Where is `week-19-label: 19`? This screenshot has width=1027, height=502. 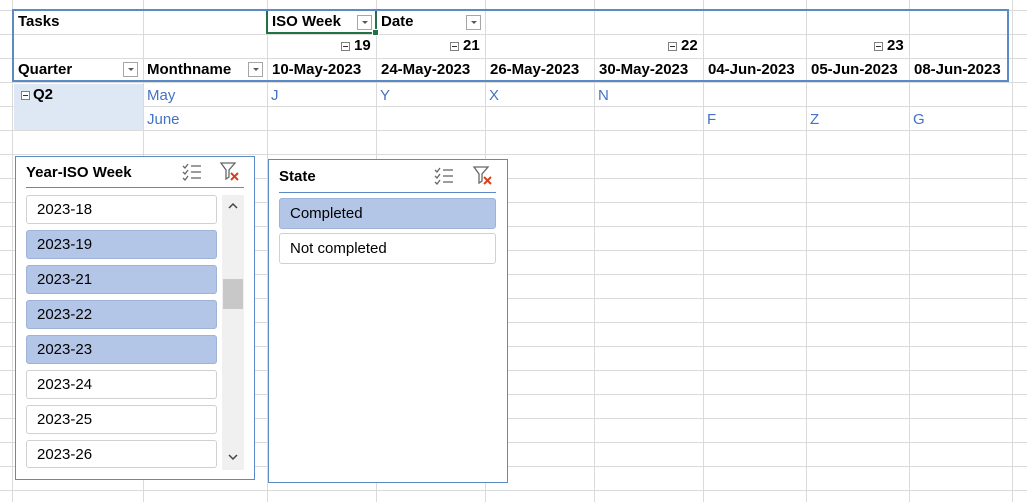
week-19-label: 19 is located at coordinates (362, 45).